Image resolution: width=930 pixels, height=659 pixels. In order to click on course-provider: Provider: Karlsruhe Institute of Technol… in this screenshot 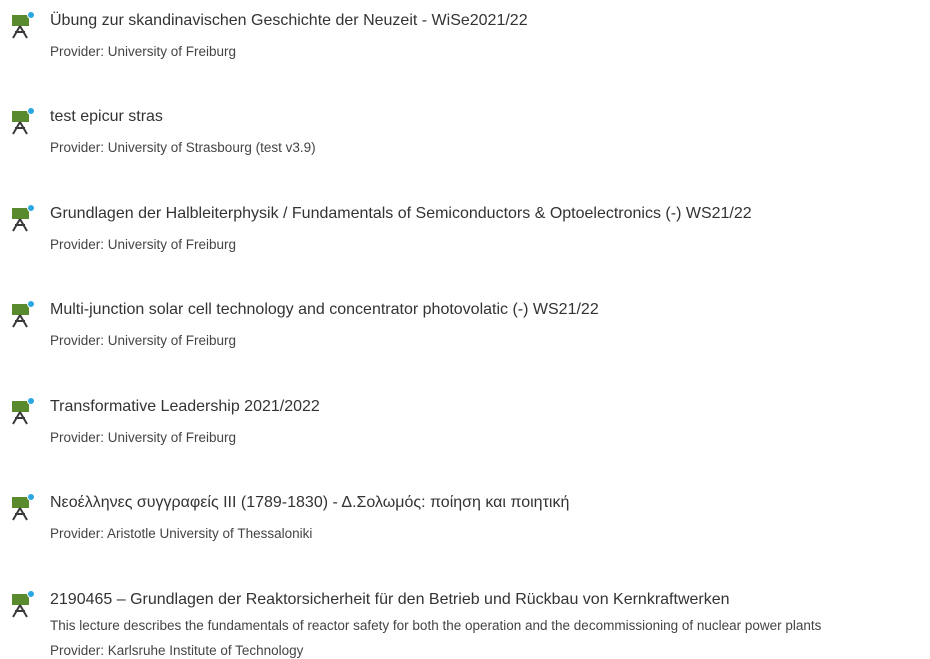, I will do `click(177, 650)`.